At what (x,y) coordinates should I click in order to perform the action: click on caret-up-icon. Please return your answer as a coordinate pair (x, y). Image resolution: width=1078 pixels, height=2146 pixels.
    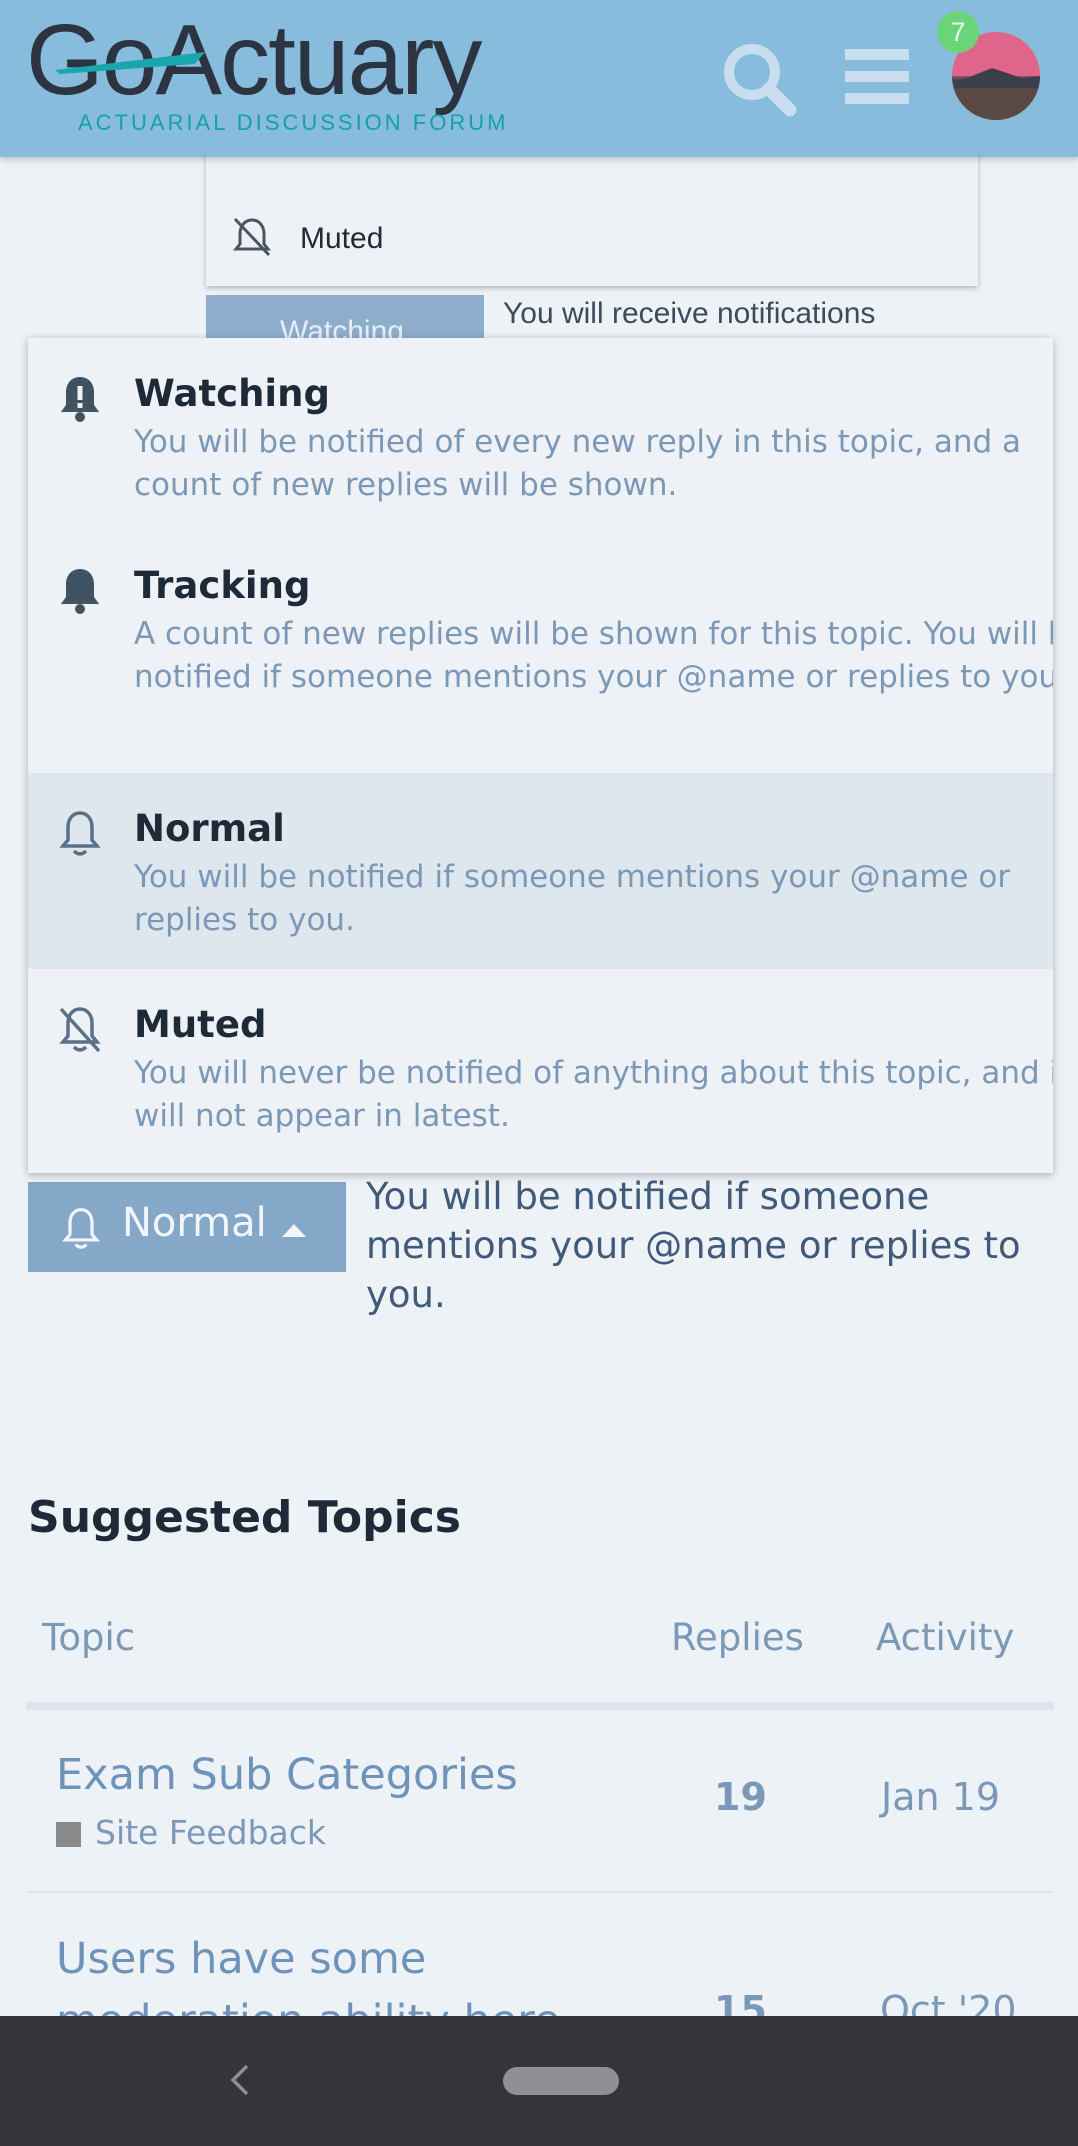
    Looking at the image, I should click on (294, 1230).